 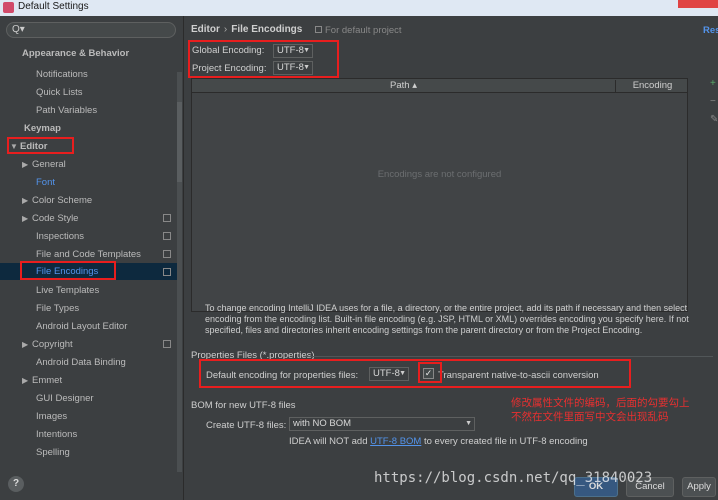 What do you see at coordinates (40, 145) in the screenshot?
I see `highlight-box-editor` at bounding box center [40, 145].